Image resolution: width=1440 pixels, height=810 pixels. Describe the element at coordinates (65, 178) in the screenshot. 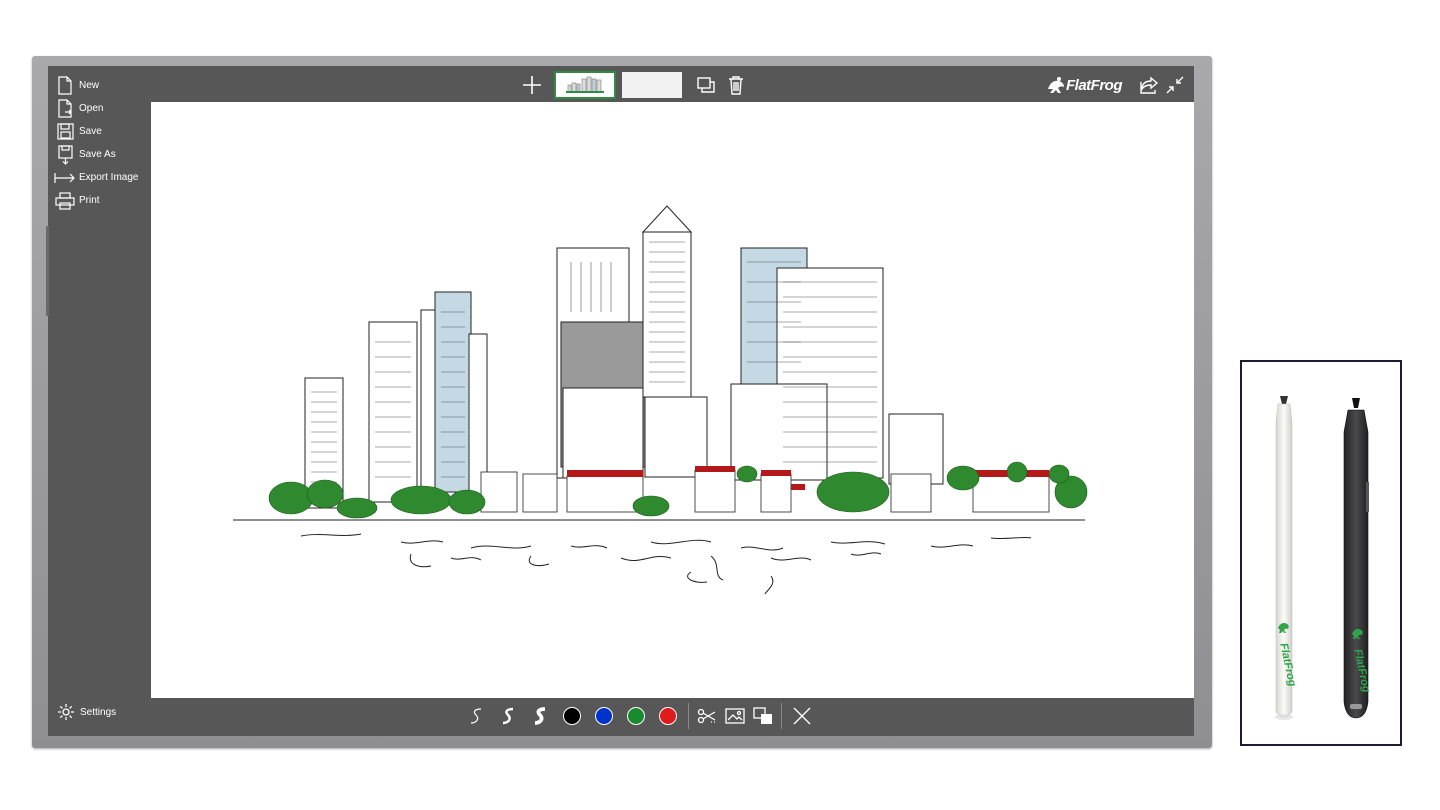

I see `export-arrow-icon` at that location.